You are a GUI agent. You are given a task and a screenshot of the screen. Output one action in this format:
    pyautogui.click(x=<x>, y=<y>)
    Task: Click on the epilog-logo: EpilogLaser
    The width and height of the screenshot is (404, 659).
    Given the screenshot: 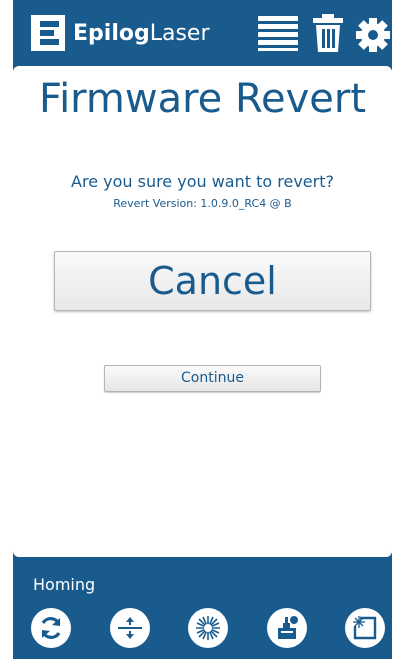 What is the action you would take?
    pyautogui.click(x=120, y=33)
    